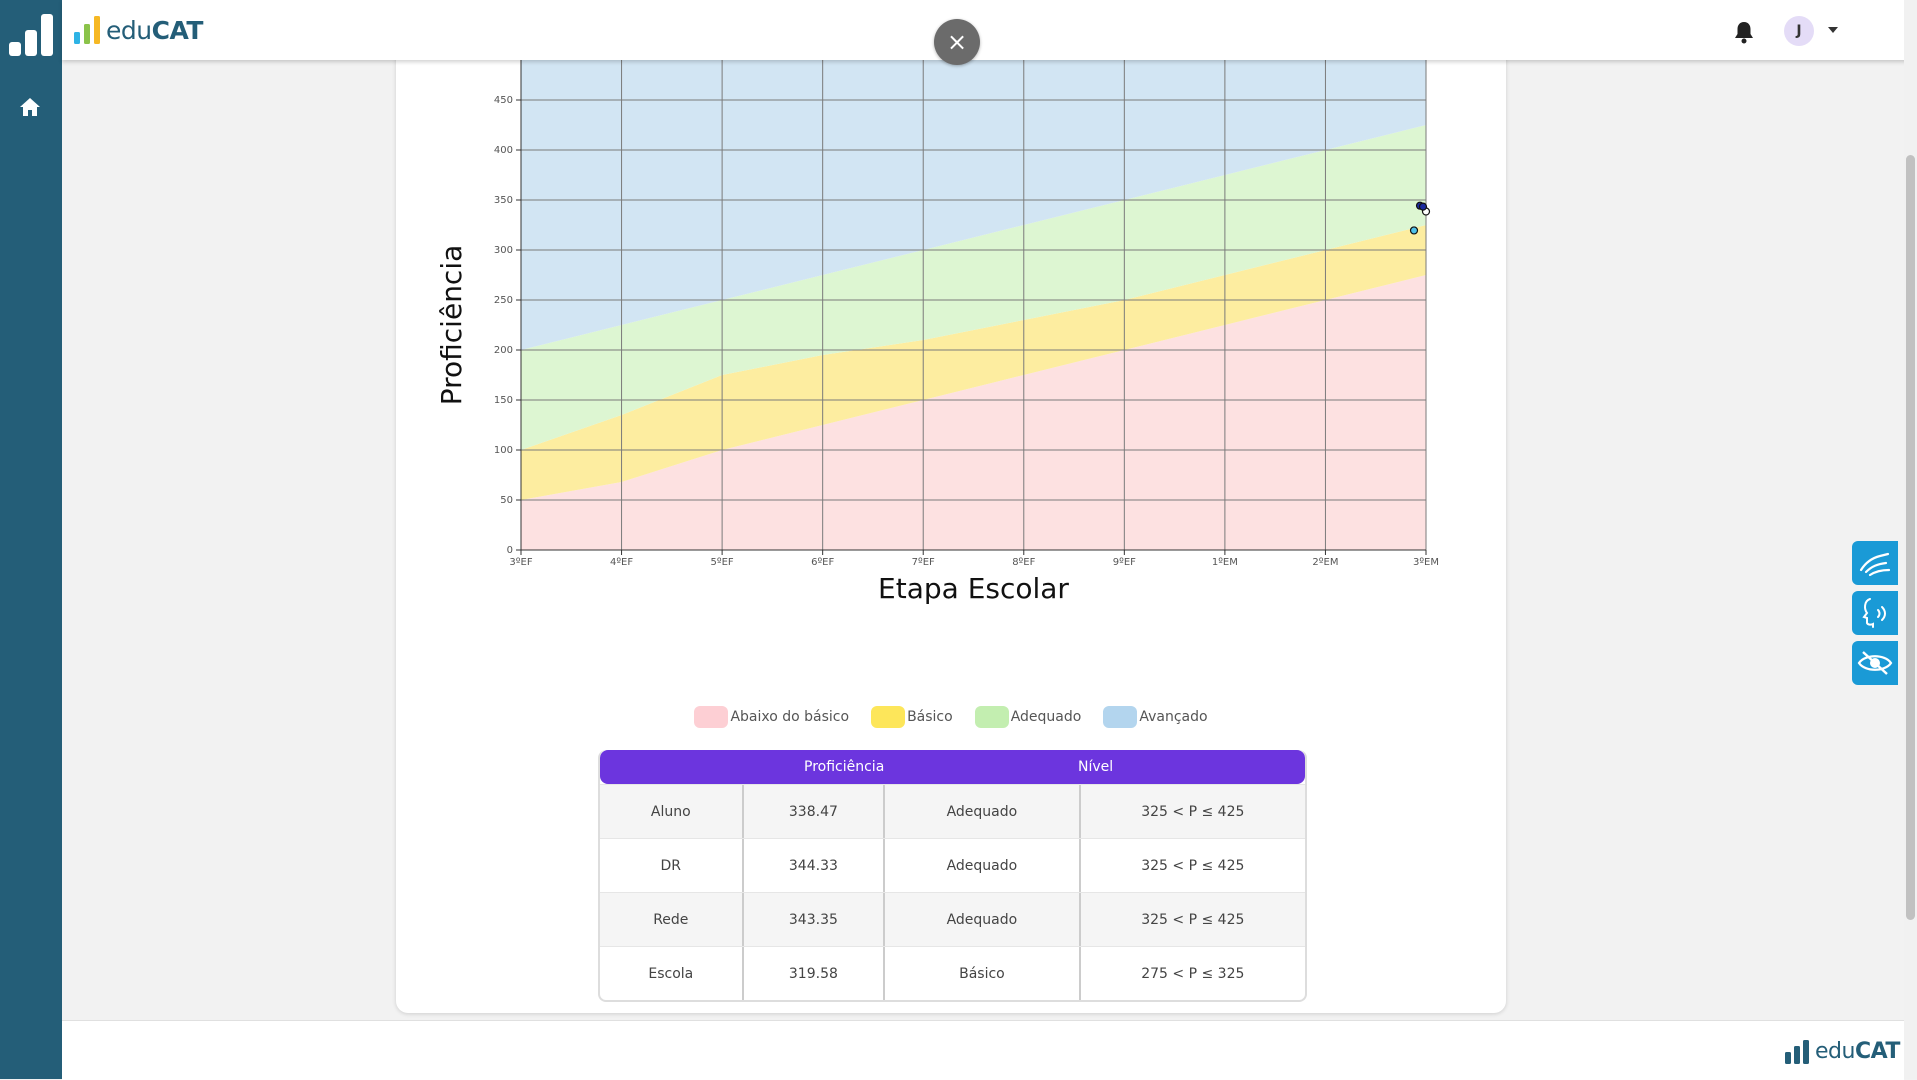 The width and height of the screenshot is (1917, 1080). What do you see at coordinates (930, 717) in the screenshot?
I see `legend-label: Básico` at bounding box center [930, 717].